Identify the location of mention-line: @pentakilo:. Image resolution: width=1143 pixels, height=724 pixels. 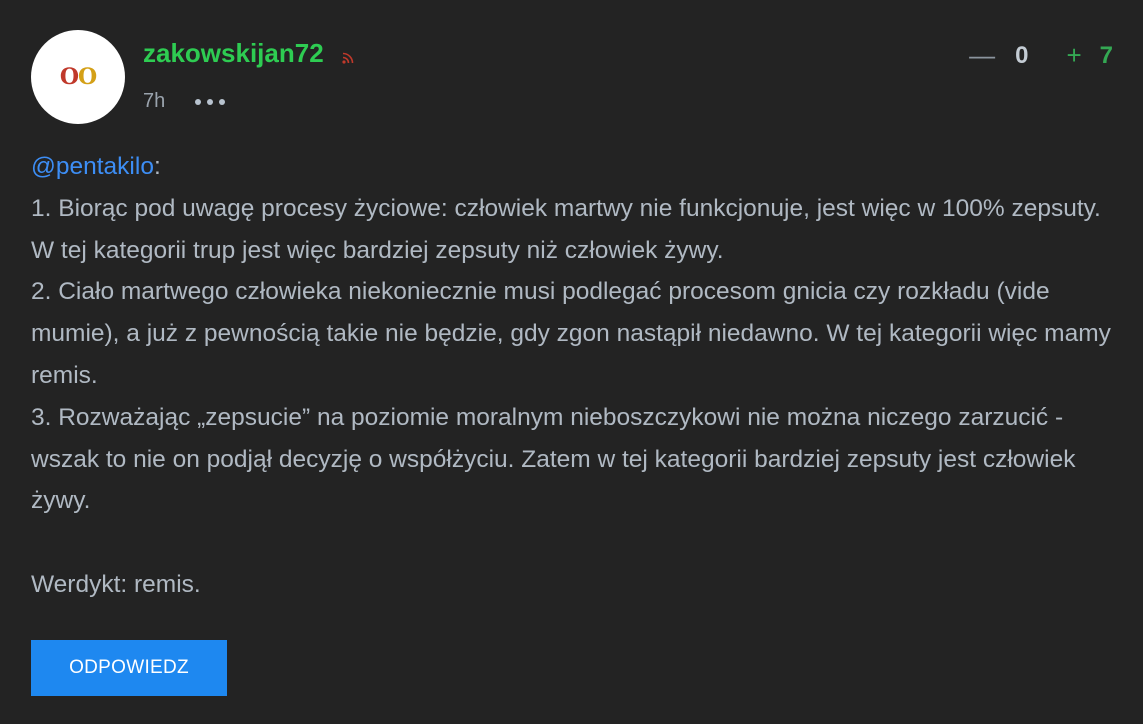
(576, 167).